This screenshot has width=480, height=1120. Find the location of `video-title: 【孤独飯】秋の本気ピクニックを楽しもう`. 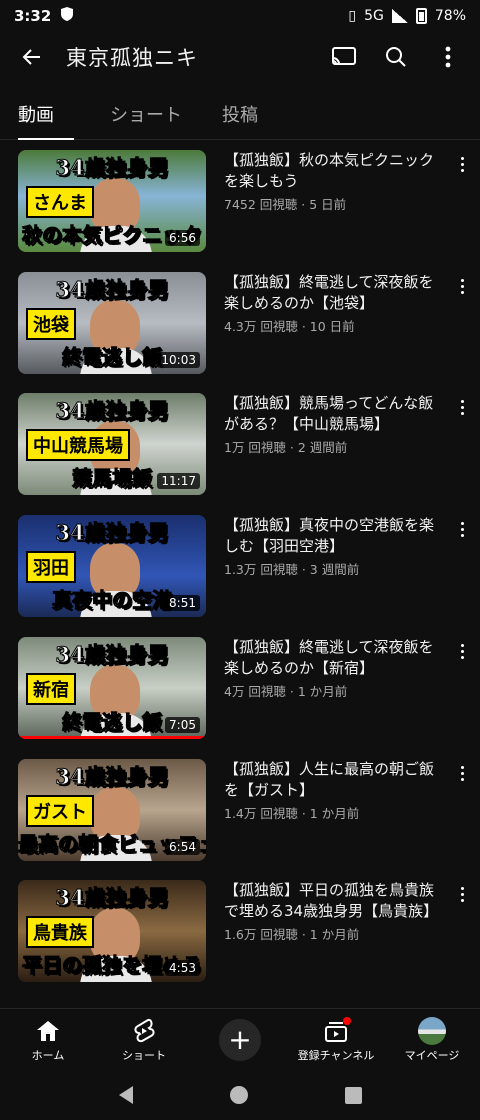

video-title: 【孤独飯】秋の本気ピクニックを楽しもう is located at coordinates (334, 171).